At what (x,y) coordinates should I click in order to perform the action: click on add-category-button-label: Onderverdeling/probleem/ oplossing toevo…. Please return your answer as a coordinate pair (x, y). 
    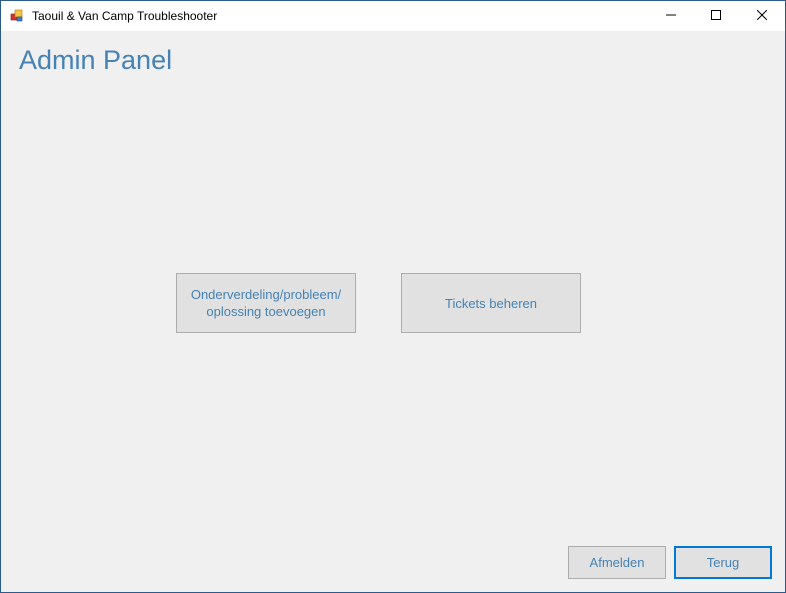
    Looking at the image, I should click on (266, 303).